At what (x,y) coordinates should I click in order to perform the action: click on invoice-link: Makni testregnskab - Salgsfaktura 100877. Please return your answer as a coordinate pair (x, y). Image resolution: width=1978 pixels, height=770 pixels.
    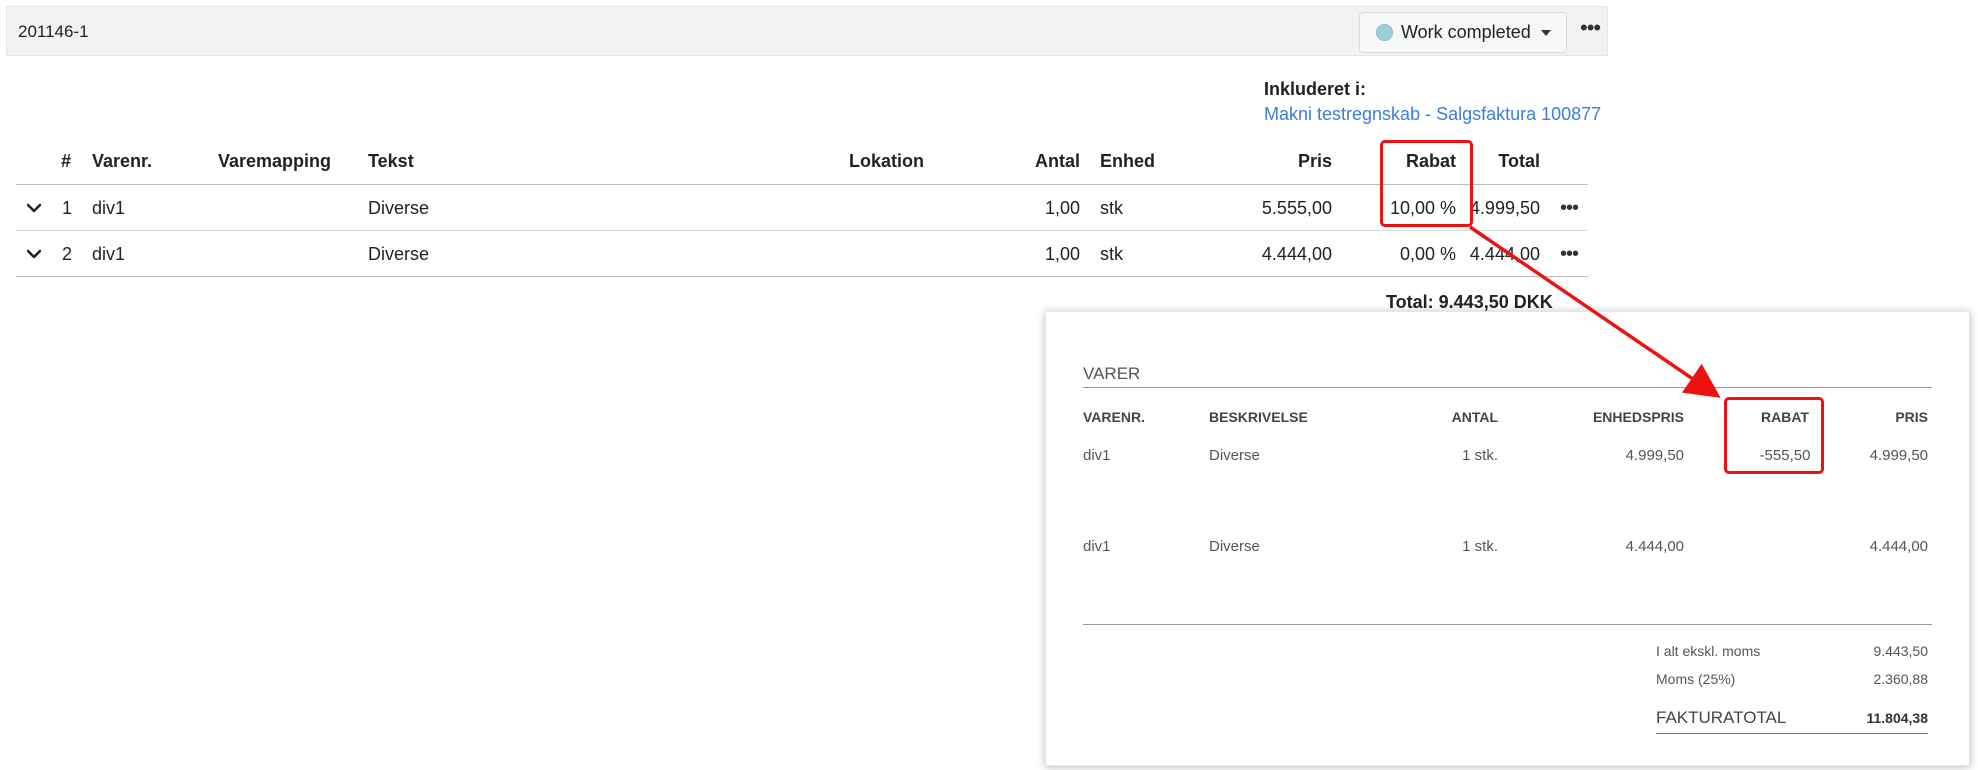
    Looking at the image, I should click on (1432, 114).